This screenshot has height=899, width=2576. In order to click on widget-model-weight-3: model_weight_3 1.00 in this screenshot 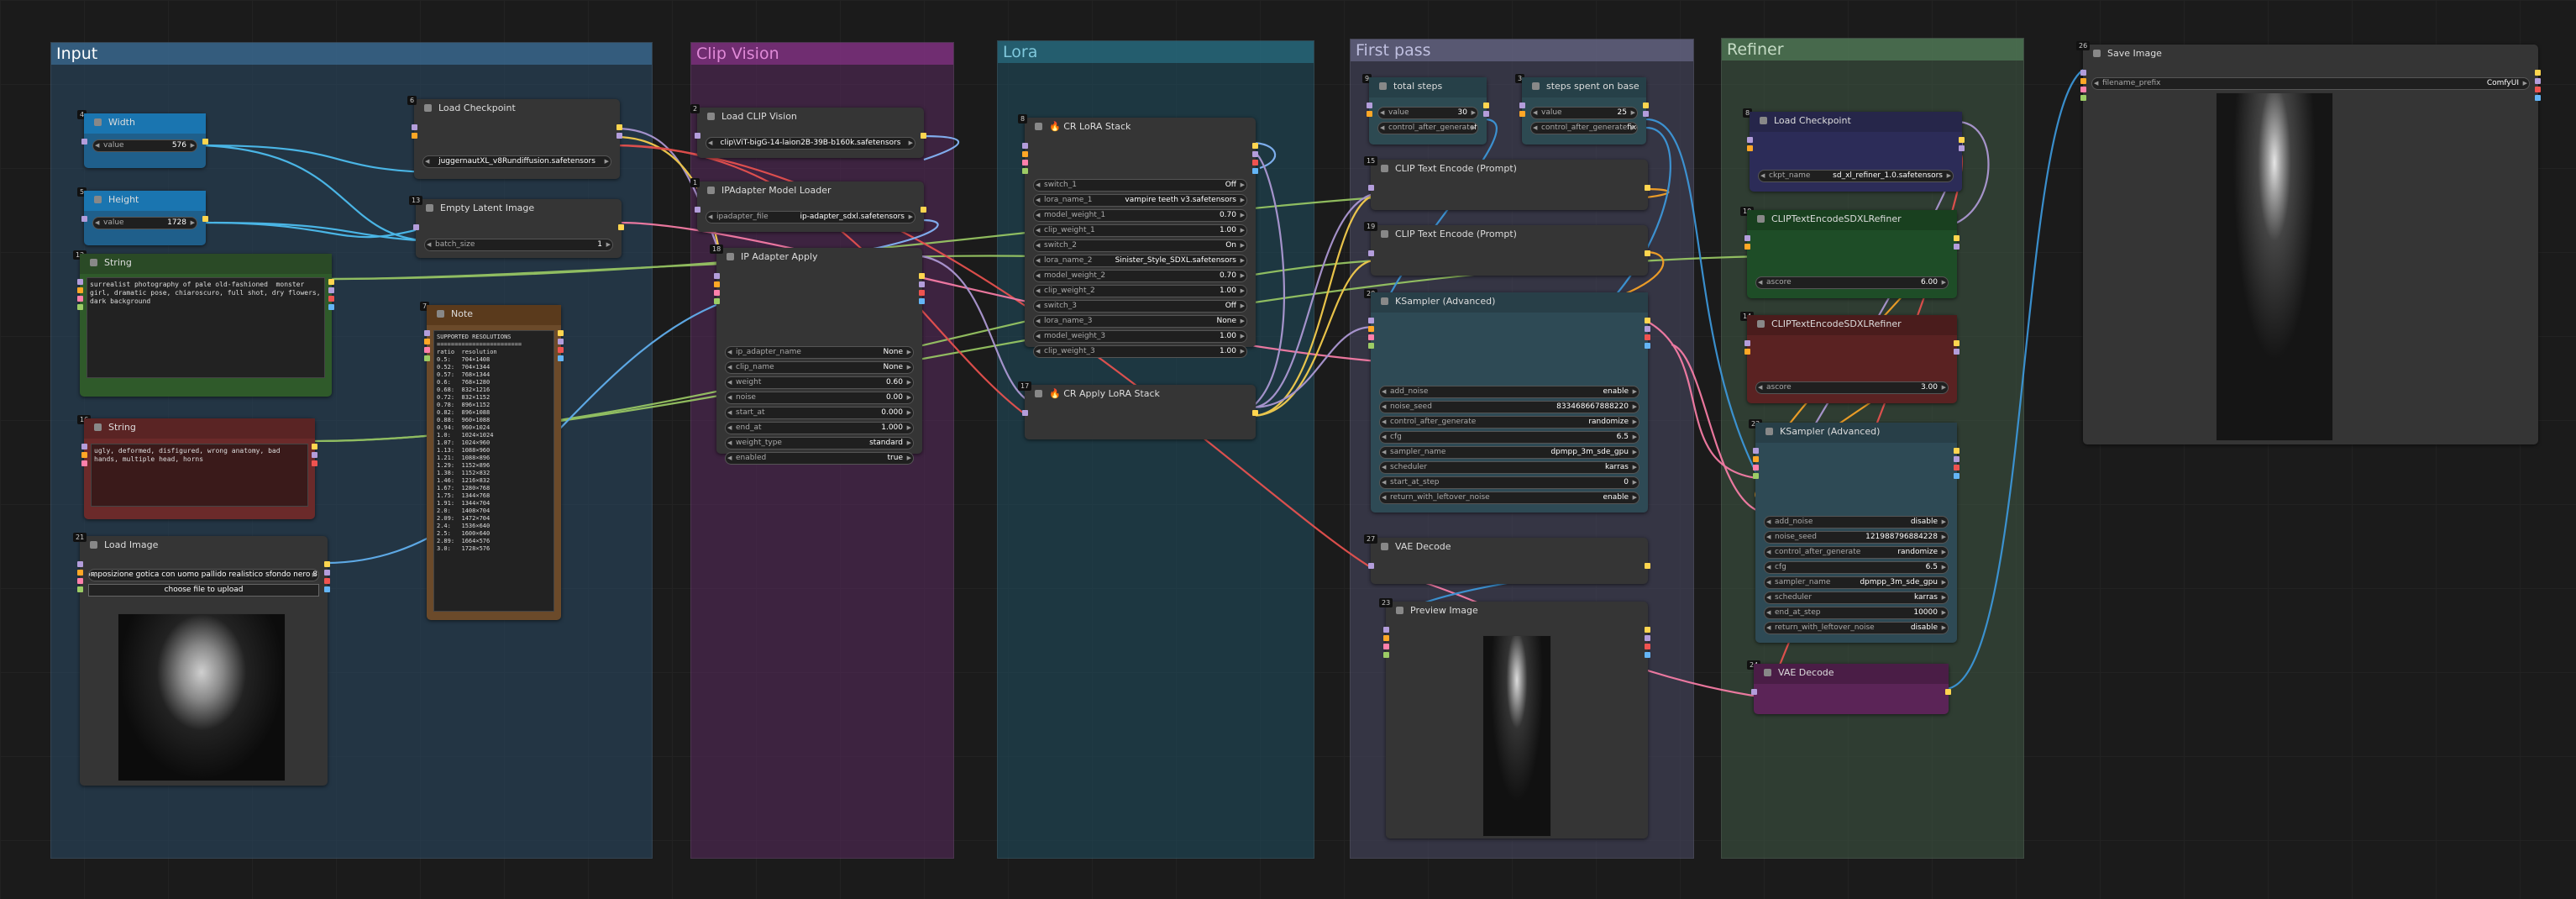, I will do `click(1140, 336)`.